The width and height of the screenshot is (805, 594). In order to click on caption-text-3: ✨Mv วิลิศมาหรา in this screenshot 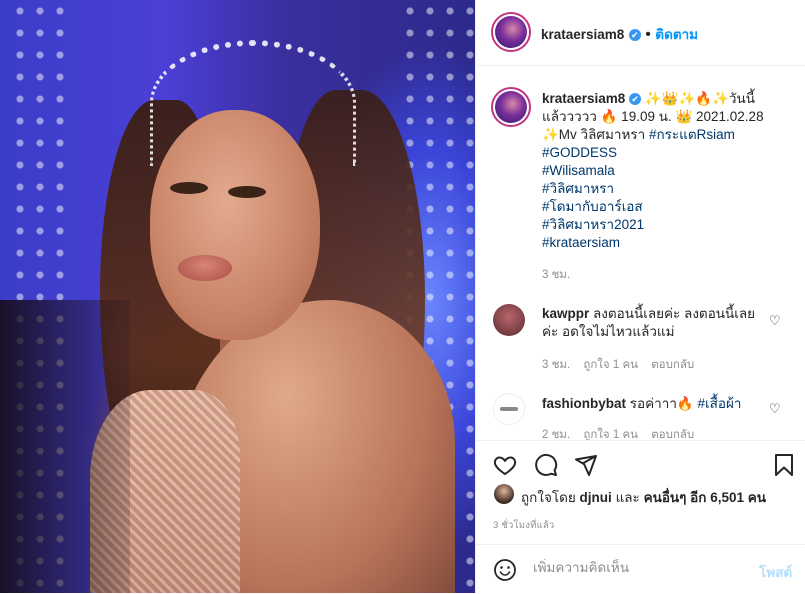, I will do `click(594, 134)`.